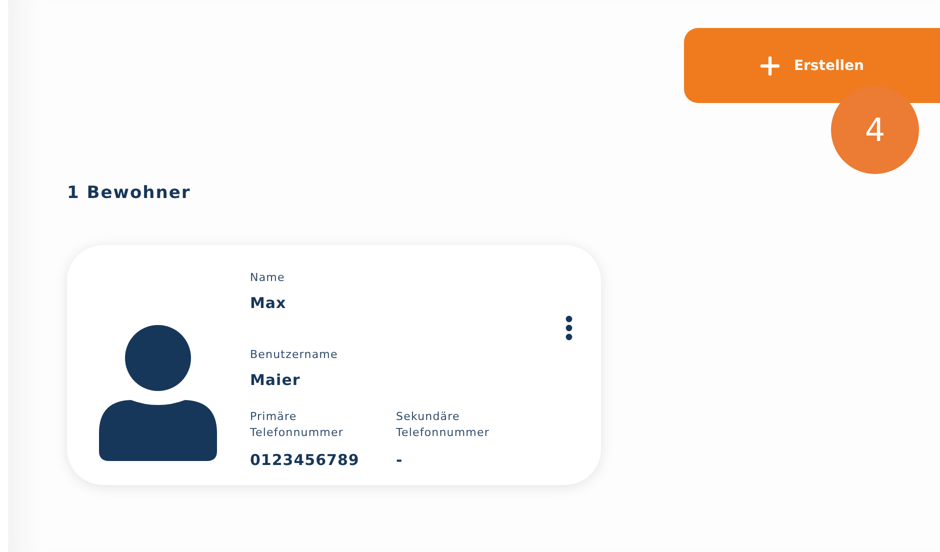 This screenshot has height=552, width=940. What do you see at coordinates (770, 66) in the screenshot?
I see `plus-icon` at bounding box center [770, 66].